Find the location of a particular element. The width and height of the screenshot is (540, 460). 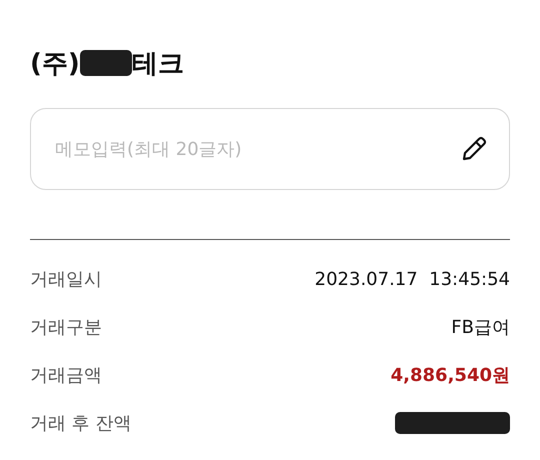

amount-value: 4,886,540원 is located at coordinates (450, 375).